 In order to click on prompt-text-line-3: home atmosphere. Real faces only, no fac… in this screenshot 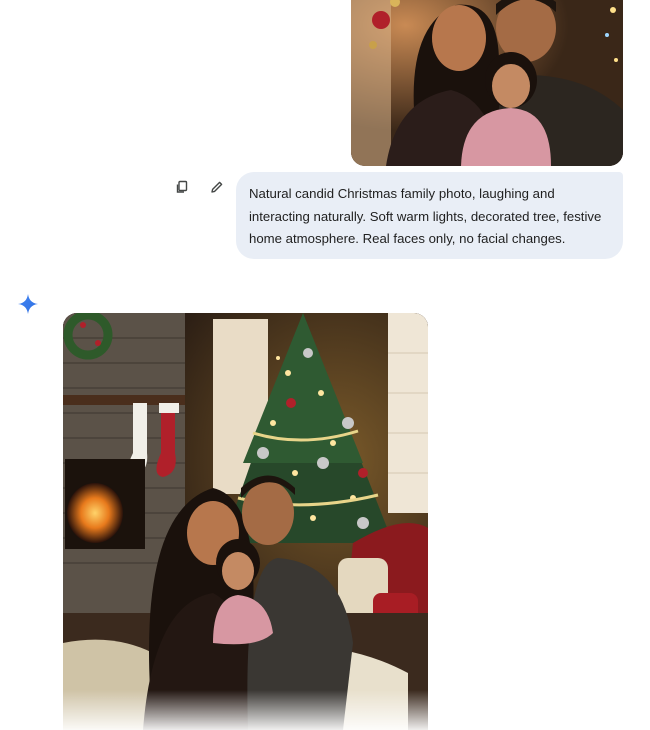, I will do `click(407, 238)`.